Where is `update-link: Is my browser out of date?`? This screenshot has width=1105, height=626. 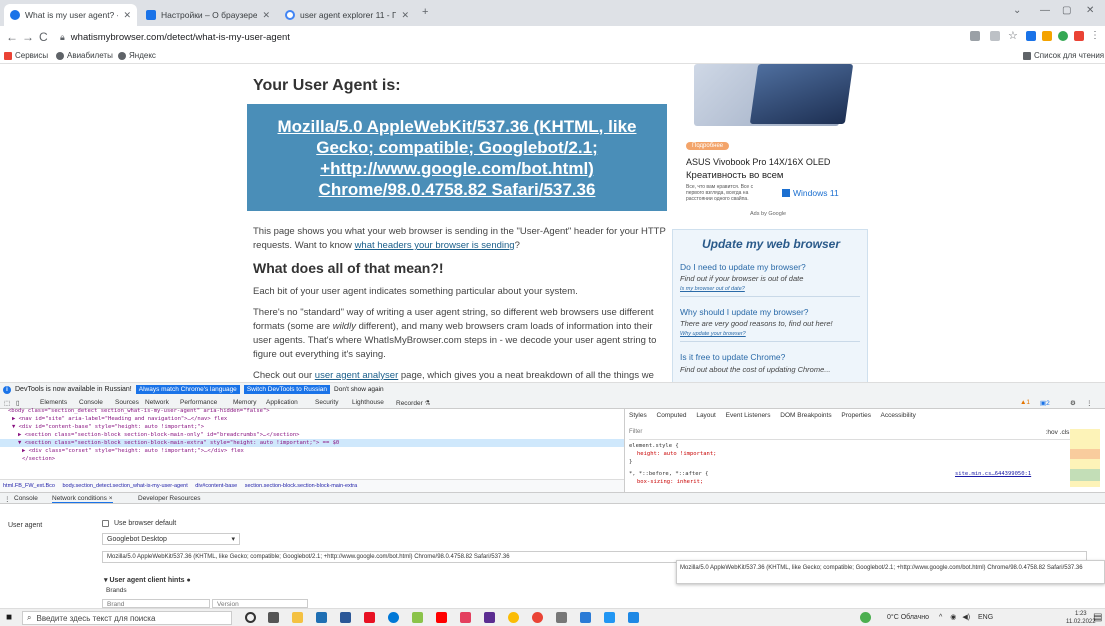
update-link: Is my browser out of date? is located at coordinates (712, 289).